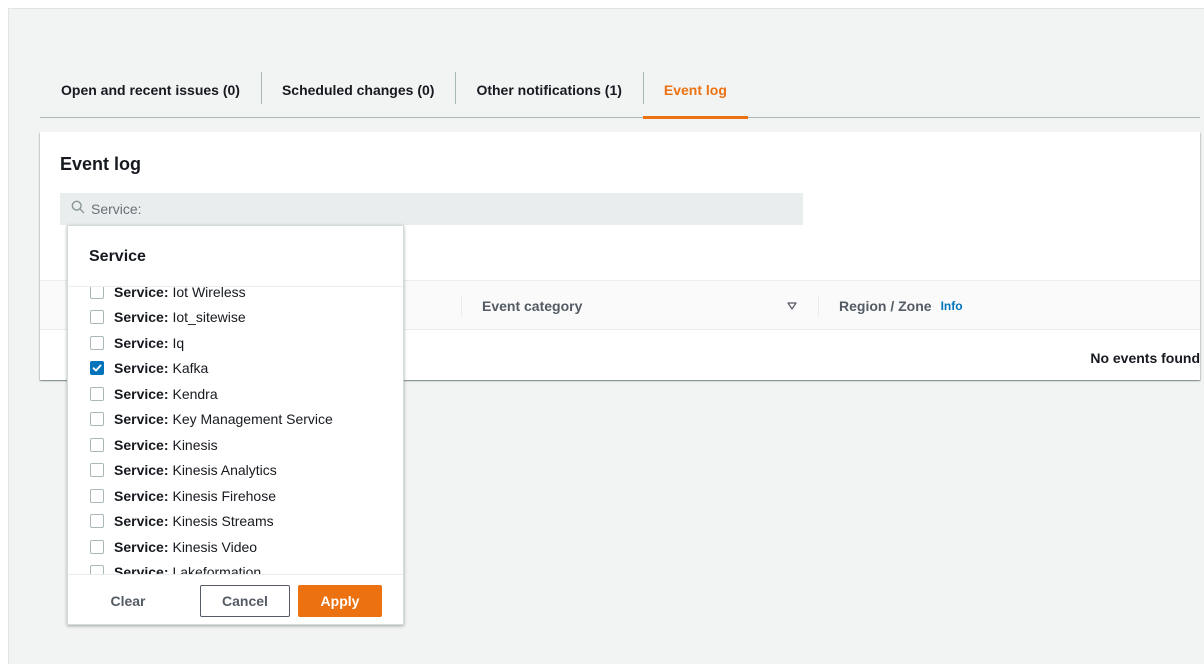 This screenshot has width=1204, height=664. Describe the element at coordinates (224, 496) in the screenshot. I see `option-label: Kinesis Firehose` at that location.